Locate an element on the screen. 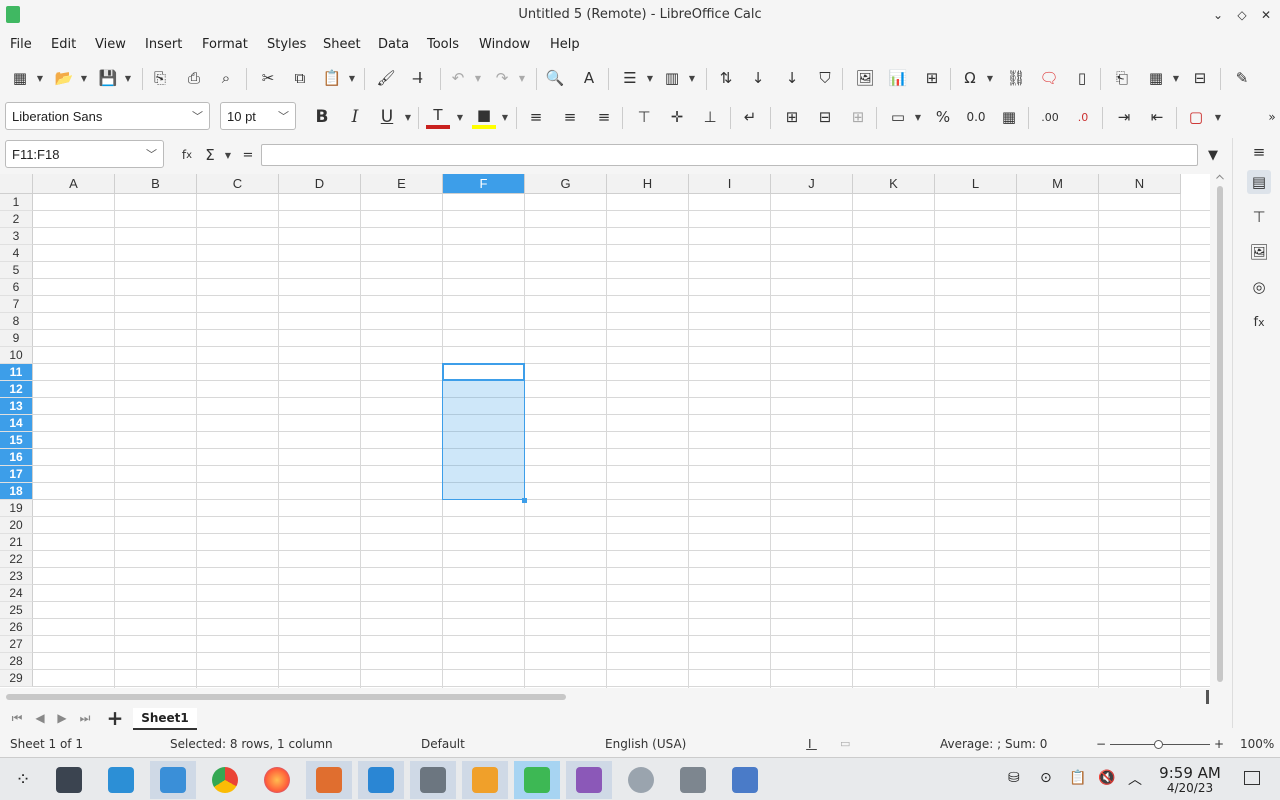  clipboard-icon: 📋 is located at coordinates (1077, 778).